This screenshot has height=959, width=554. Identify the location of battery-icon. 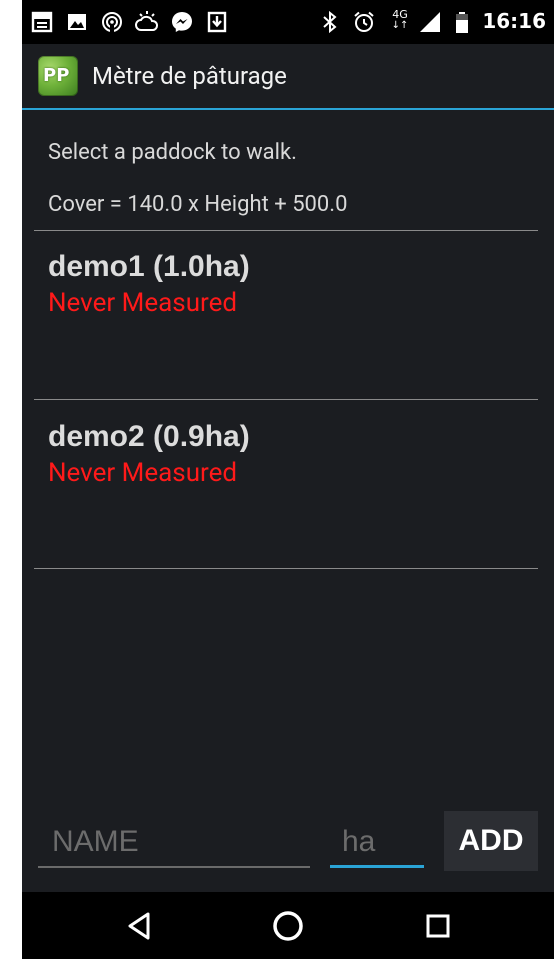
(462, 22).